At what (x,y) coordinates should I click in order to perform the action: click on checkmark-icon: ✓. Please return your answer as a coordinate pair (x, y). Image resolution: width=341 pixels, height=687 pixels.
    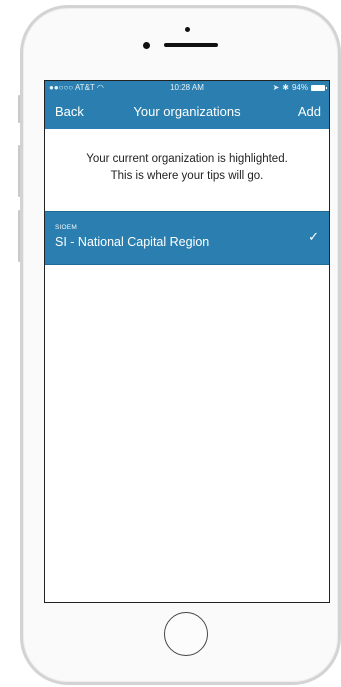
    Looking at the image, I should click on (313, 236).